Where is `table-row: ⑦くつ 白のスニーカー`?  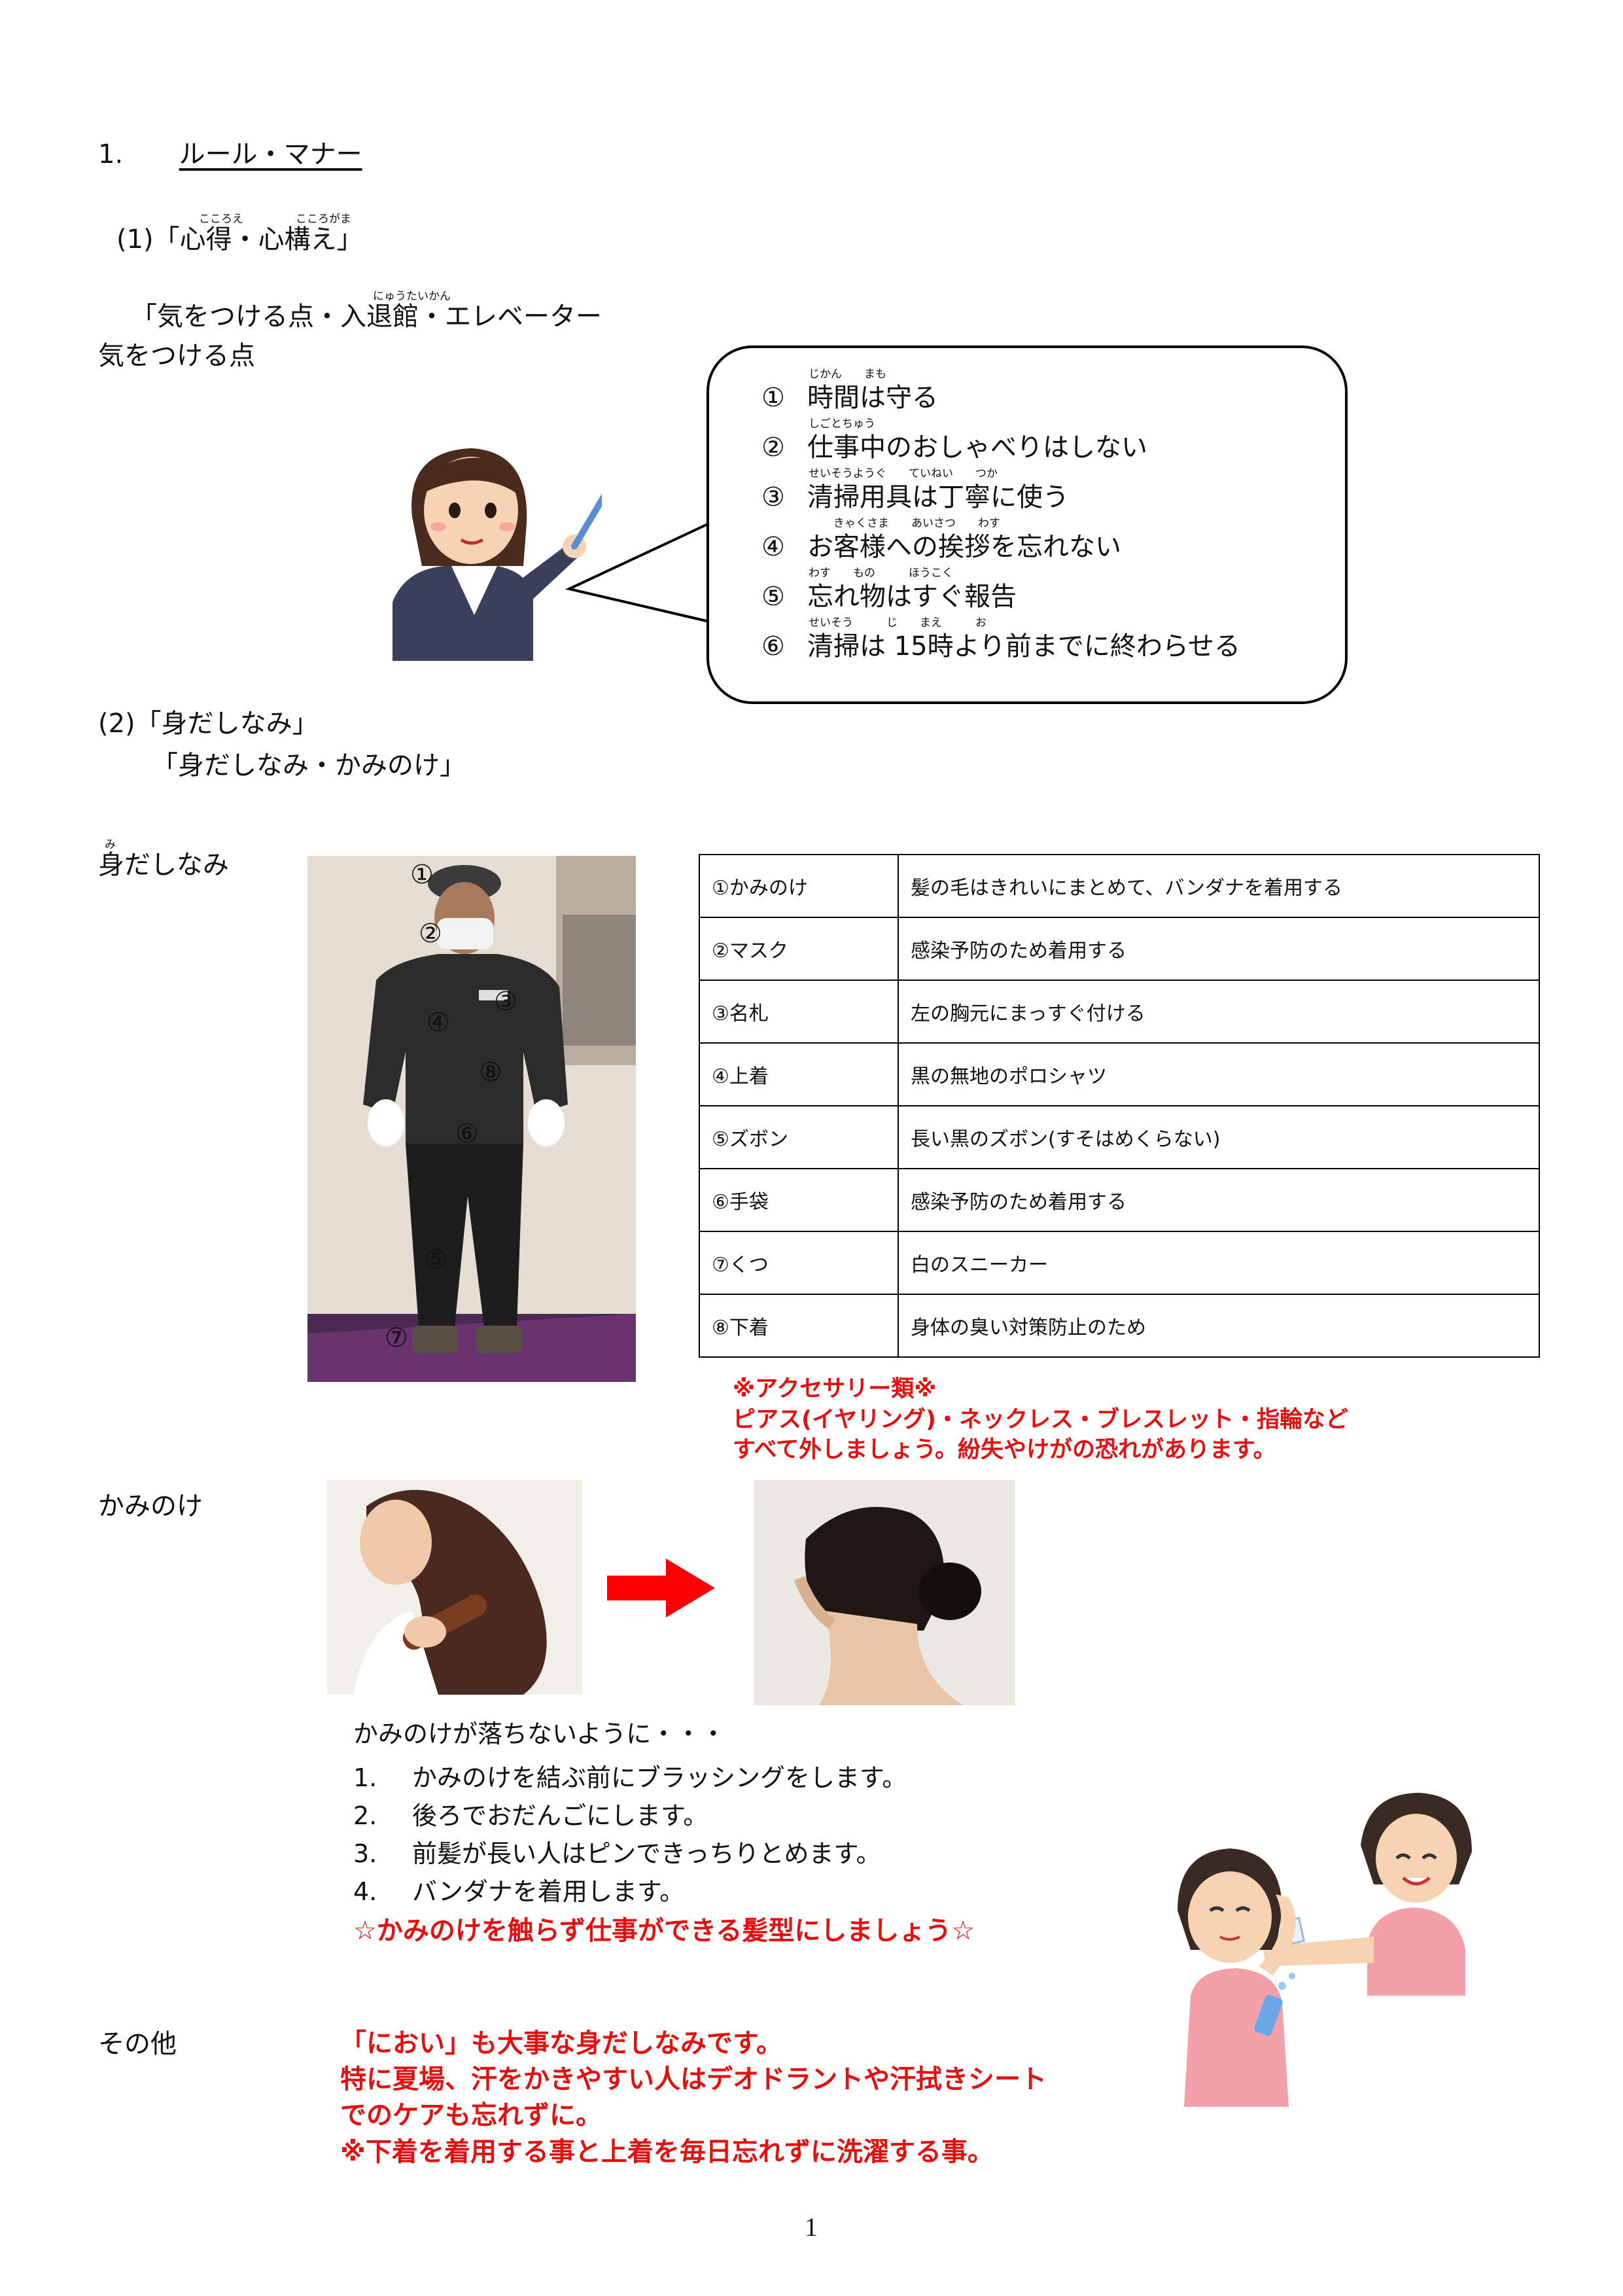 table-row: ⑦くつ 白のスニーカー is located at coordinates (1120, 1263).